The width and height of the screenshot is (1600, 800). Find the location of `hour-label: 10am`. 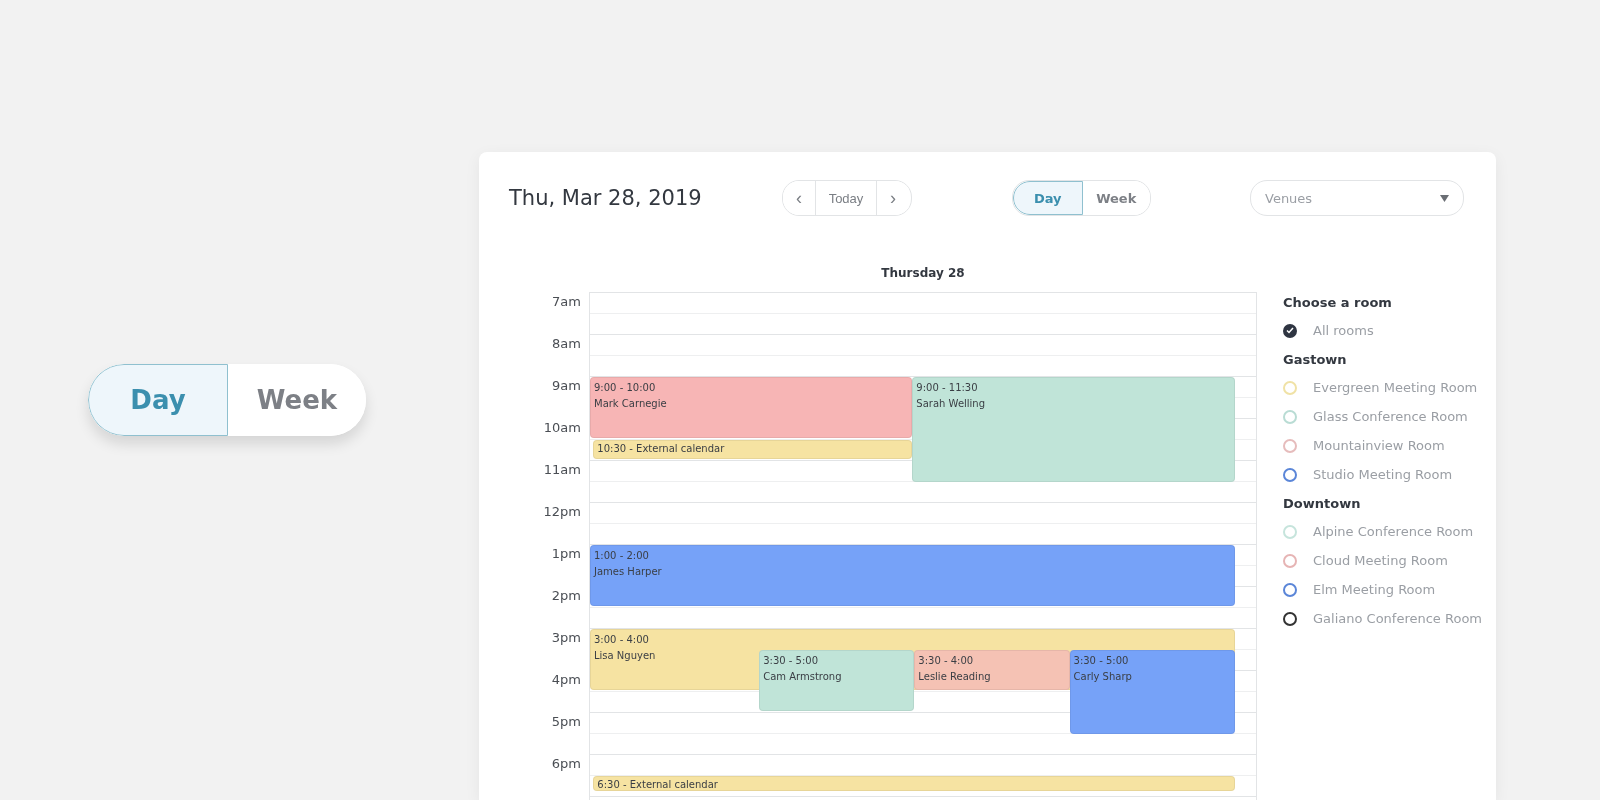

hour-label: 10am is located at coordinates (562, 428).